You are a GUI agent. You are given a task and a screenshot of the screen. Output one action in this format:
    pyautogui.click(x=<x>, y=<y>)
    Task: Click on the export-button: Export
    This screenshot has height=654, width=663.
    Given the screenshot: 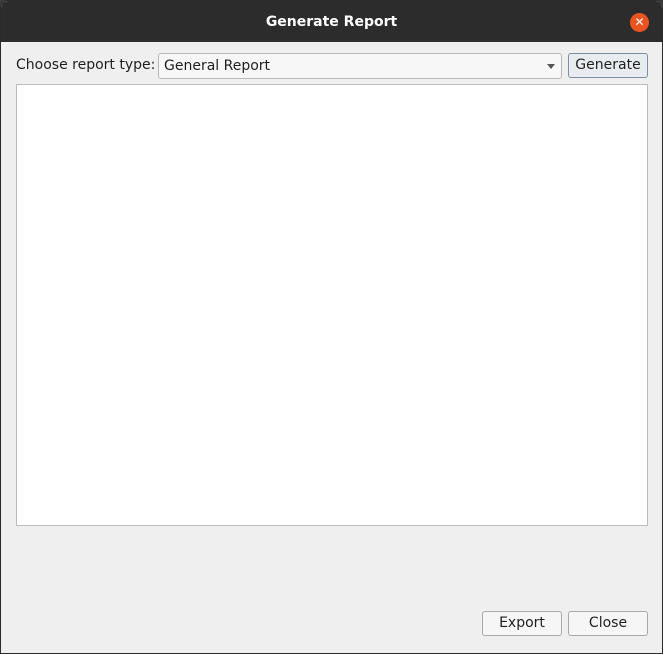 What is the action you would take?
    pyautogui.click(x=522, y=623)
    